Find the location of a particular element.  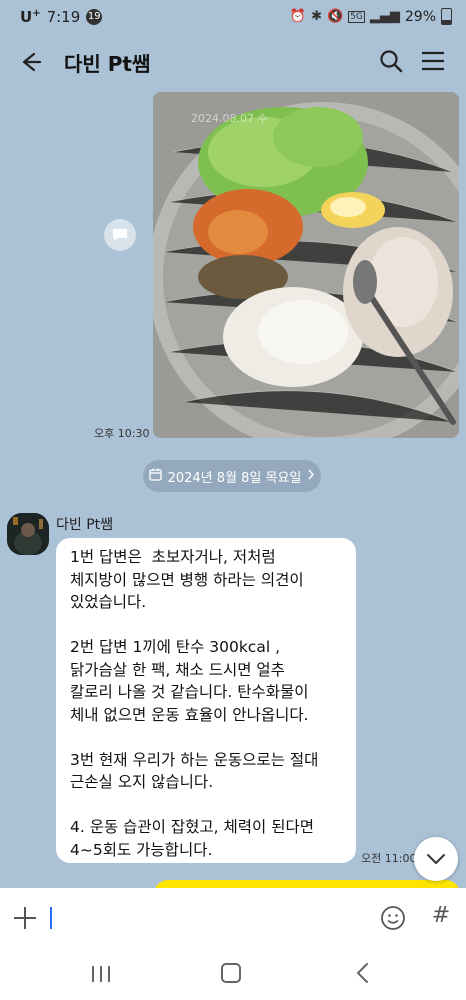

message-input-bar: # is located at coordinates (233, 918).